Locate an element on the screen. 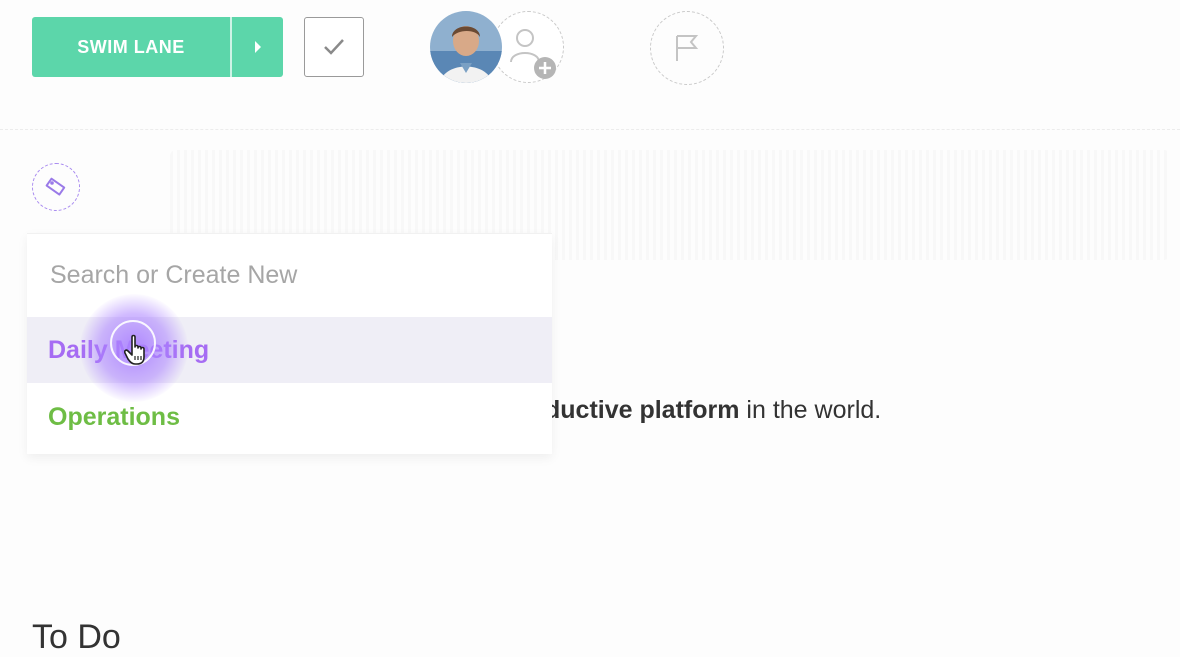  user-photo is located at coordinates (466, 47).